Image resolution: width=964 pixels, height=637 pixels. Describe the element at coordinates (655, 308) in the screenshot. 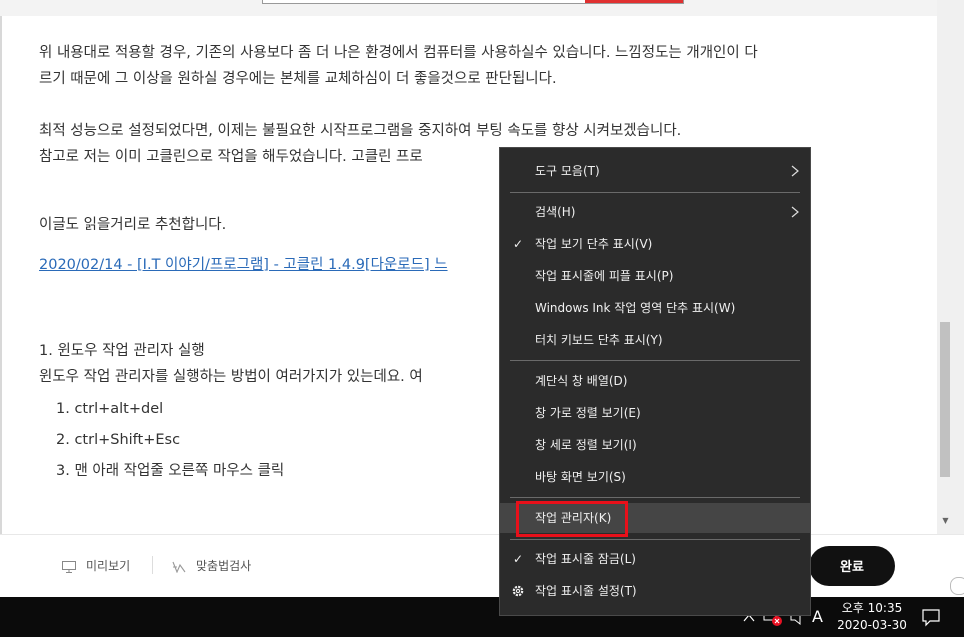

I see `menu-item-windows-ink: Windows Ink 작업 영역 단추 표시(W)` at that location.